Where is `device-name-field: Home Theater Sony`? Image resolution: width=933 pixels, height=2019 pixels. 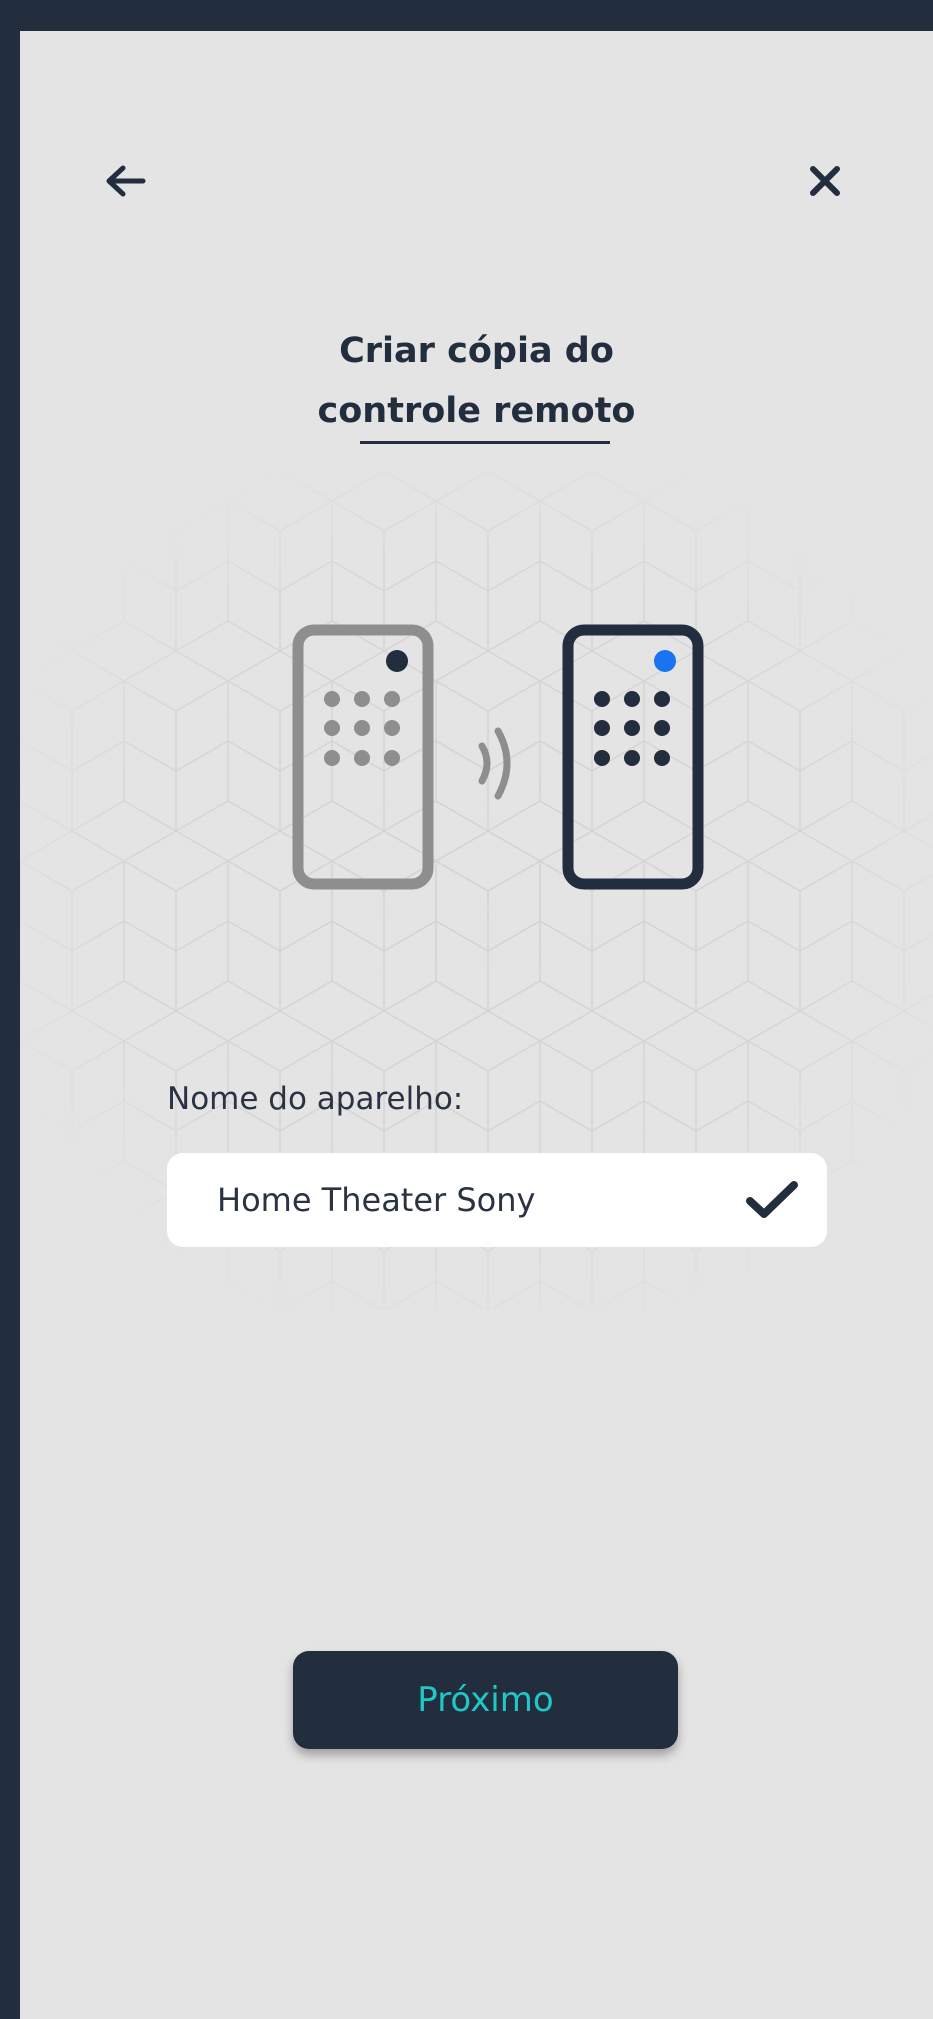
device-name-field: Home Theater Sony is located at coordinates (497, 1200).